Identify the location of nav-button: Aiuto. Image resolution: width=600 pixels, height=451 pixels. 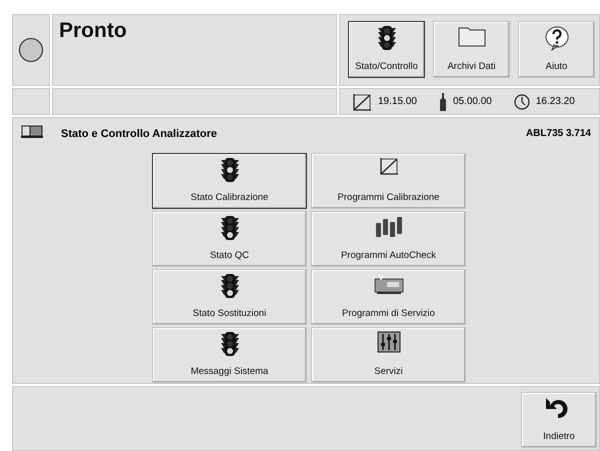
(556, 49).